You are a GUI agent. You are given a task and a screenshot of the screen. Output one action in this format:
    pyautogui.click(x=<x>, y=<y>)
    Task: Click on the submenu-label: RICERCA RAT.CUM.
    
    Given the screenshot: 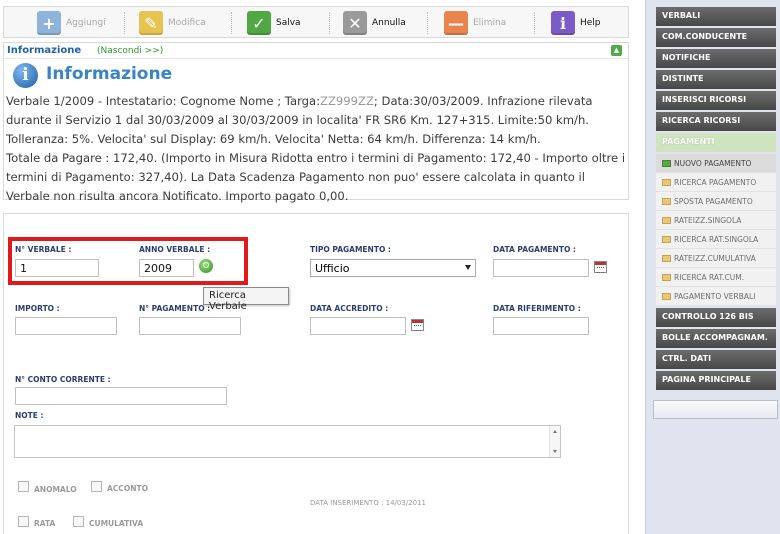 What is the action you would take?
    pyautogui.click(x=709, y=277)
    